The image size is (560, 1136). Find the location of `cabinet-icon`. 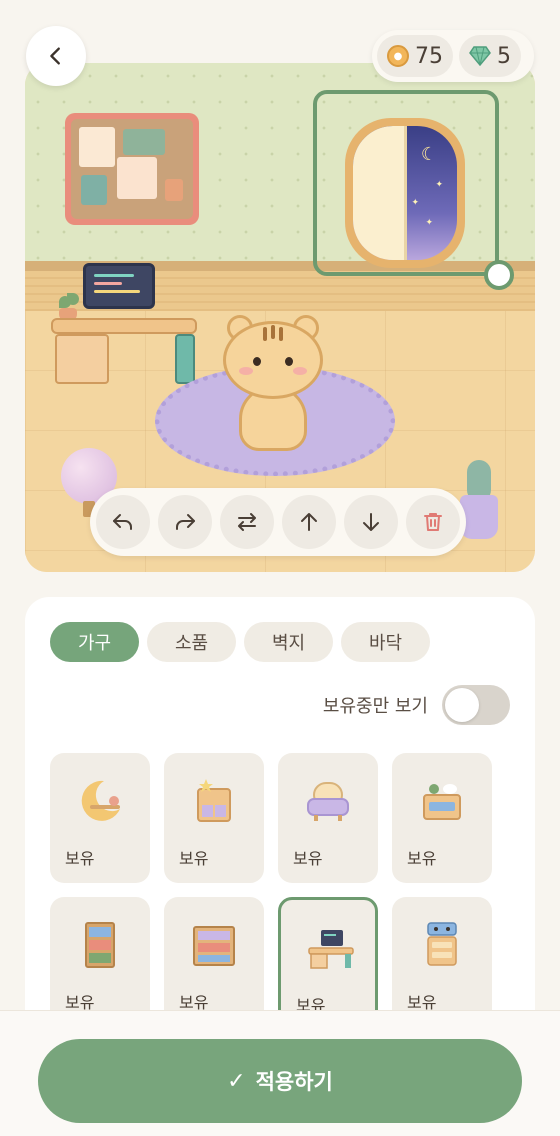

cabinet-icon is located at coordinates (214, 801).